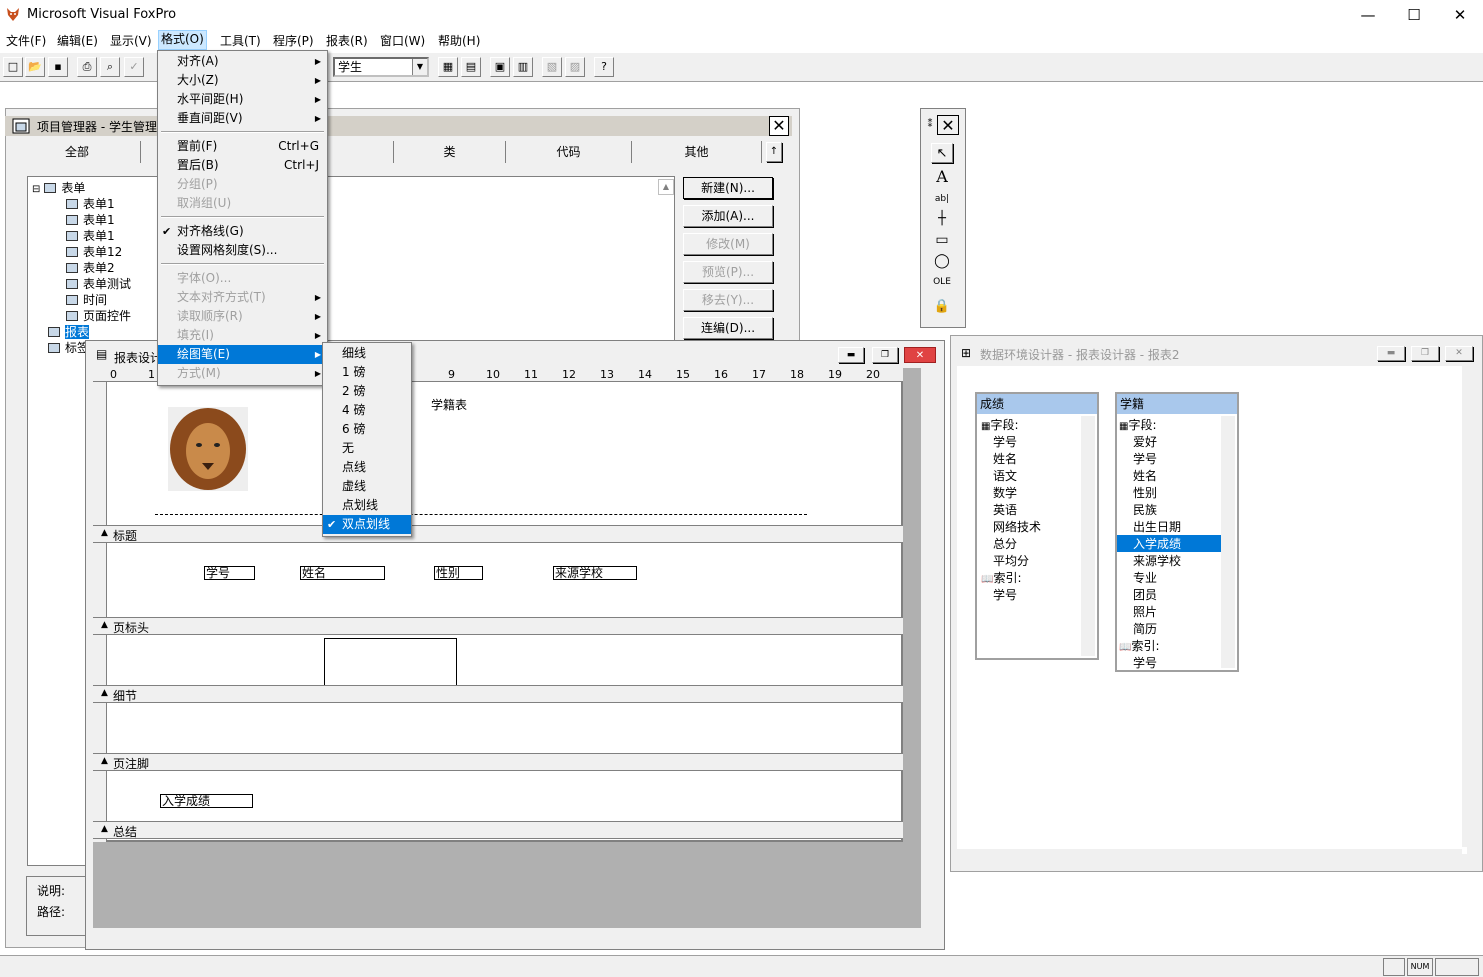 The image size is (1483, 977). What do you see at coordinates (367, 410) in the screenshot?
I see `pen-4pt: 4 磅` at bounding box center [367, 410].